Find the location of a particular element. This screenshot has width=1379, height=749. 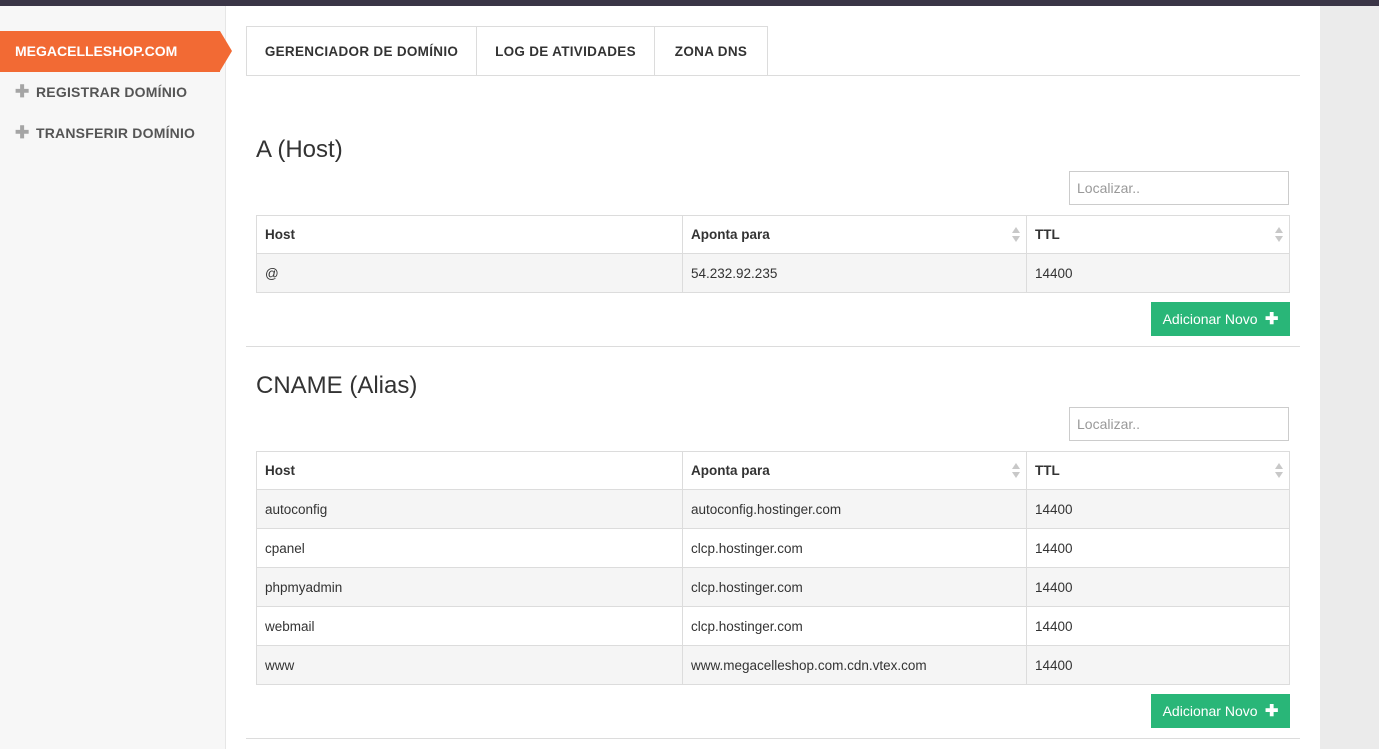

cell-host: autoconfig is located at coordinates (469, 509).